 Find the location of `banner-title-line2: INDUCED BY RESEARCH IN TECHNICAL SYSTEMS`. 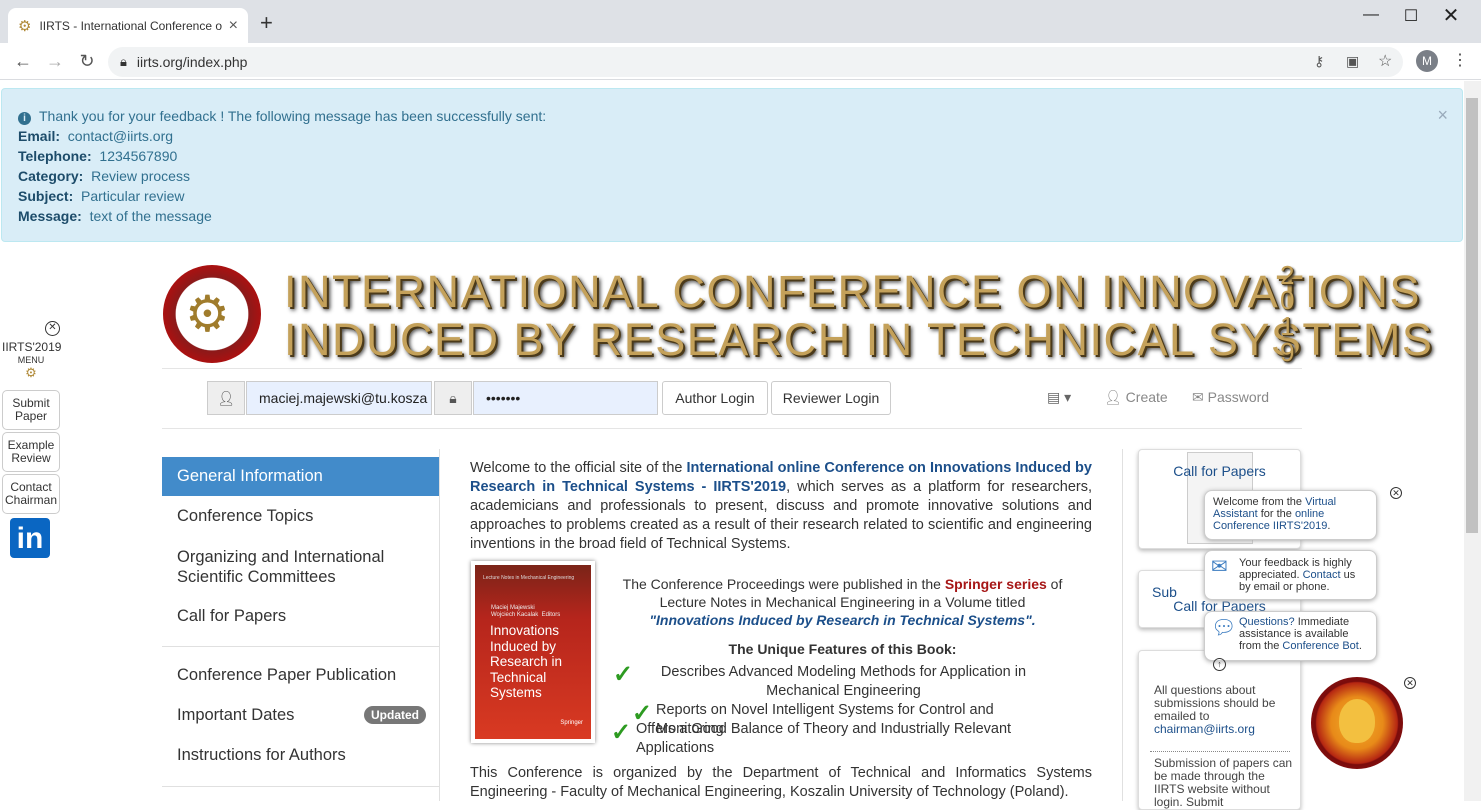

banner-title-line2: INDUCED BY RESEARCH IN TECHNICAL SYSTEMS is located at coordinates (859, 339).